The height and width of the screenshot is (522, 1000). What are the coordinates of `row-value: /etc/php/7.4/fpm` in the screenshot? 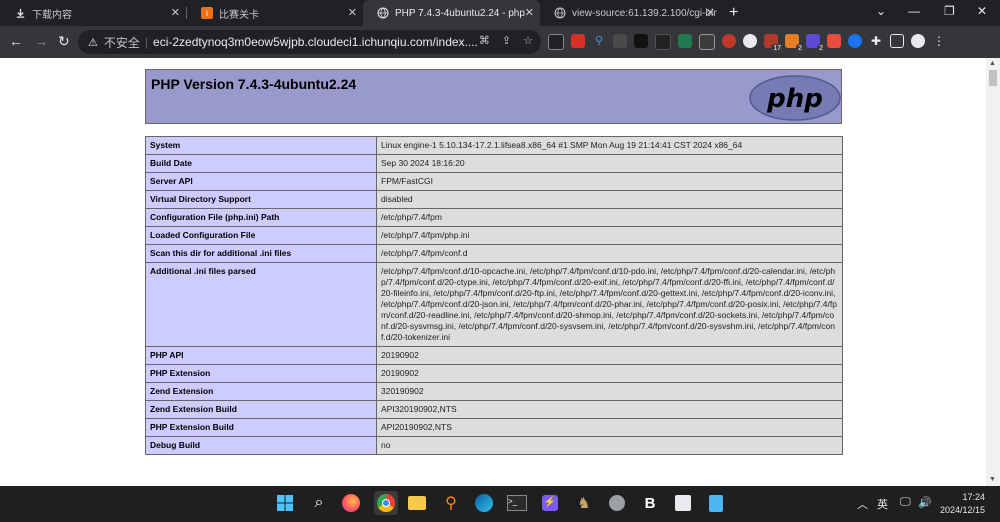 It's located at (609, 217).